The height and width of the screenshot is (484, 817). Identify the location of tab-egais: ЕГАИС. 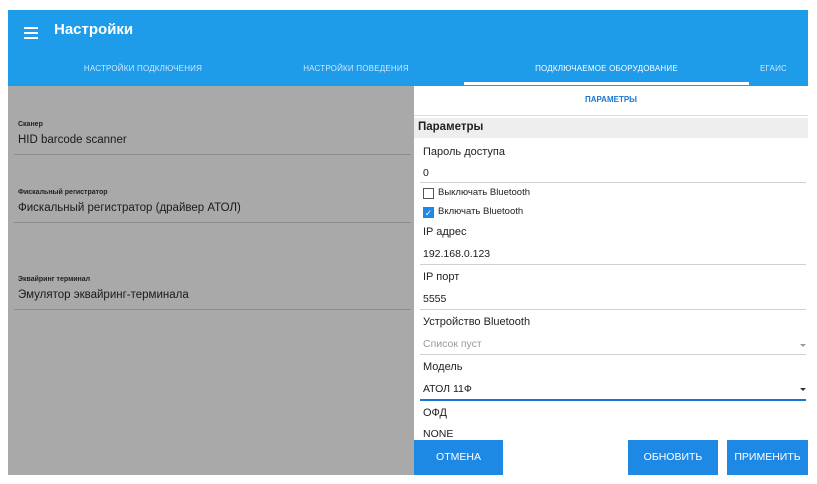
(784, 74).